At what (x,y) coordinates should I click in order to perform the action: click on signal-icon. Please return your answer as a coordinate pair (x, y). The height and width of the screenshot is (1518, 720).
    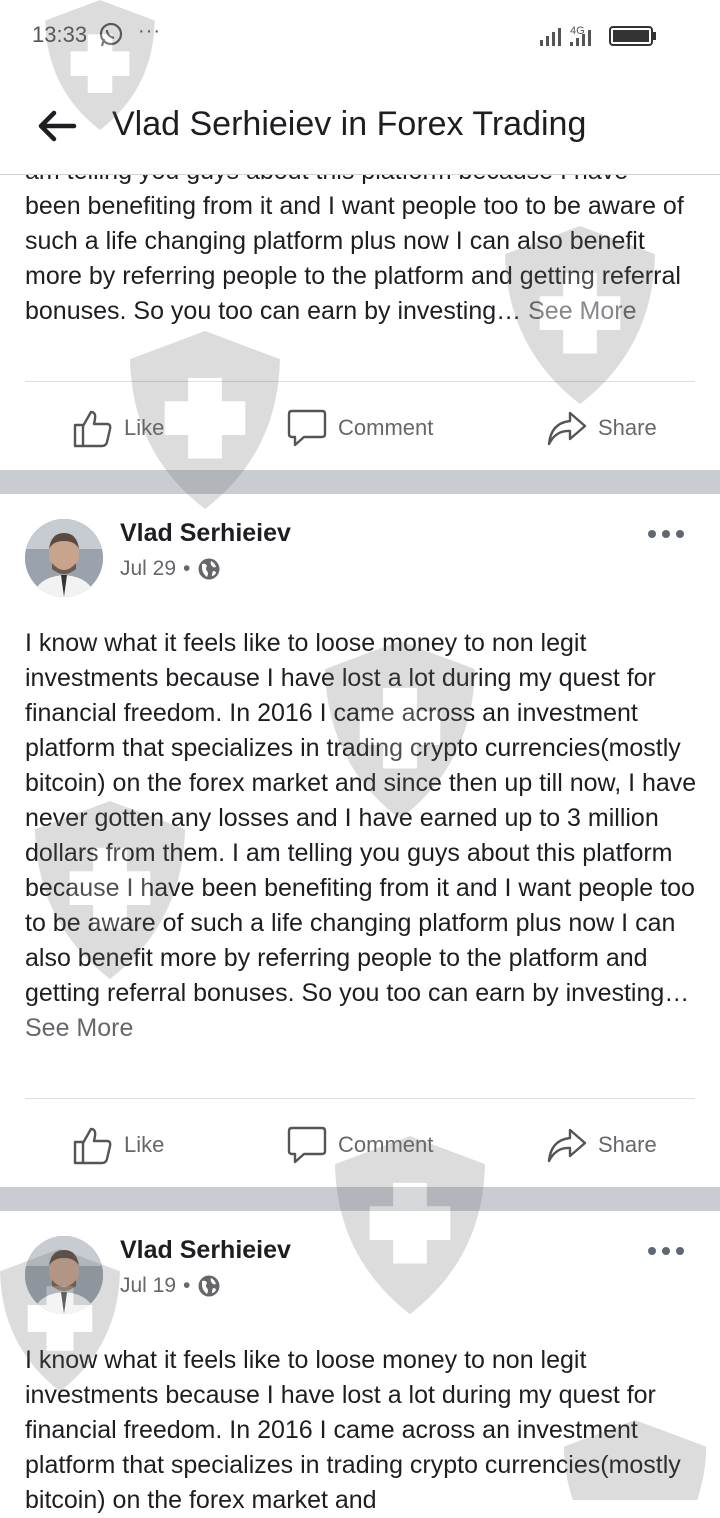
    Looking at the image, I should click on (550, 37).